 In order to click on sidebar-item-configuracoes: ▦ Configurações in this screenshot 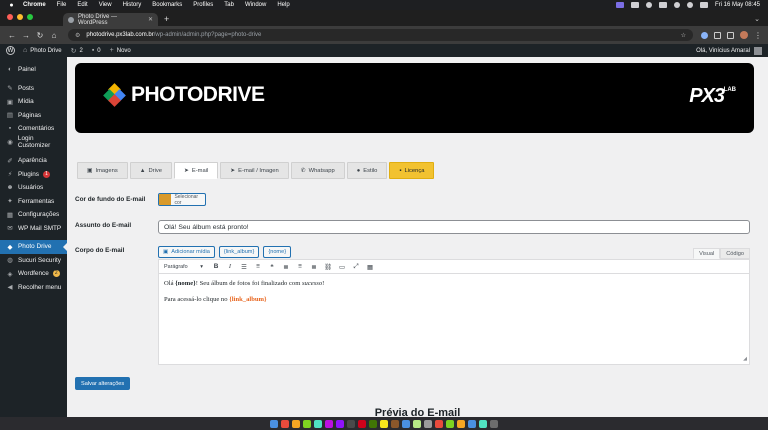, I will do `click(33, 215)`.